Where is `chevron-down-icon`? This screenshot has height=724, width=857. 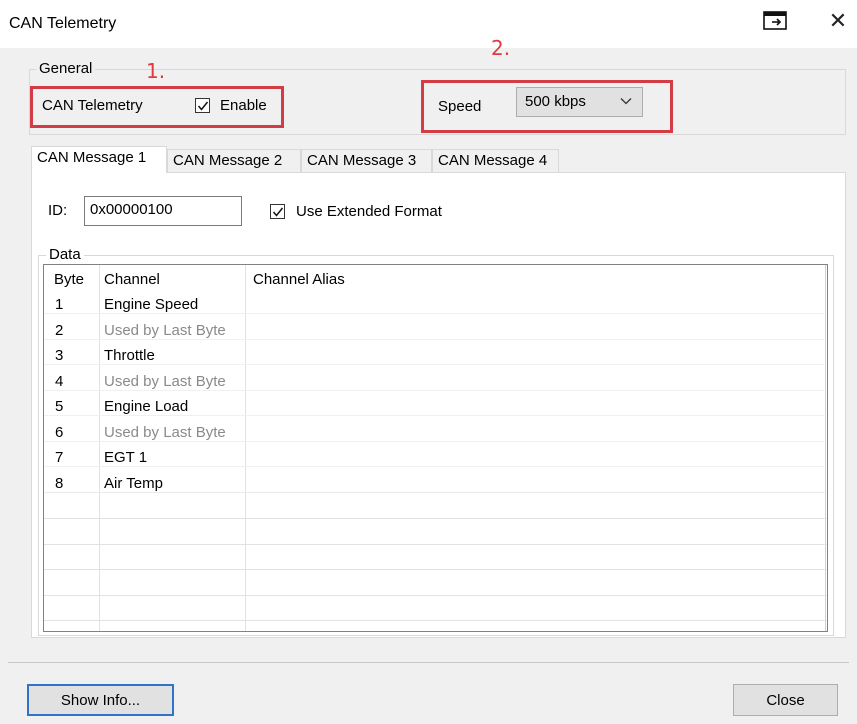 chevron-down-icon is located at coordinates (626, 101).